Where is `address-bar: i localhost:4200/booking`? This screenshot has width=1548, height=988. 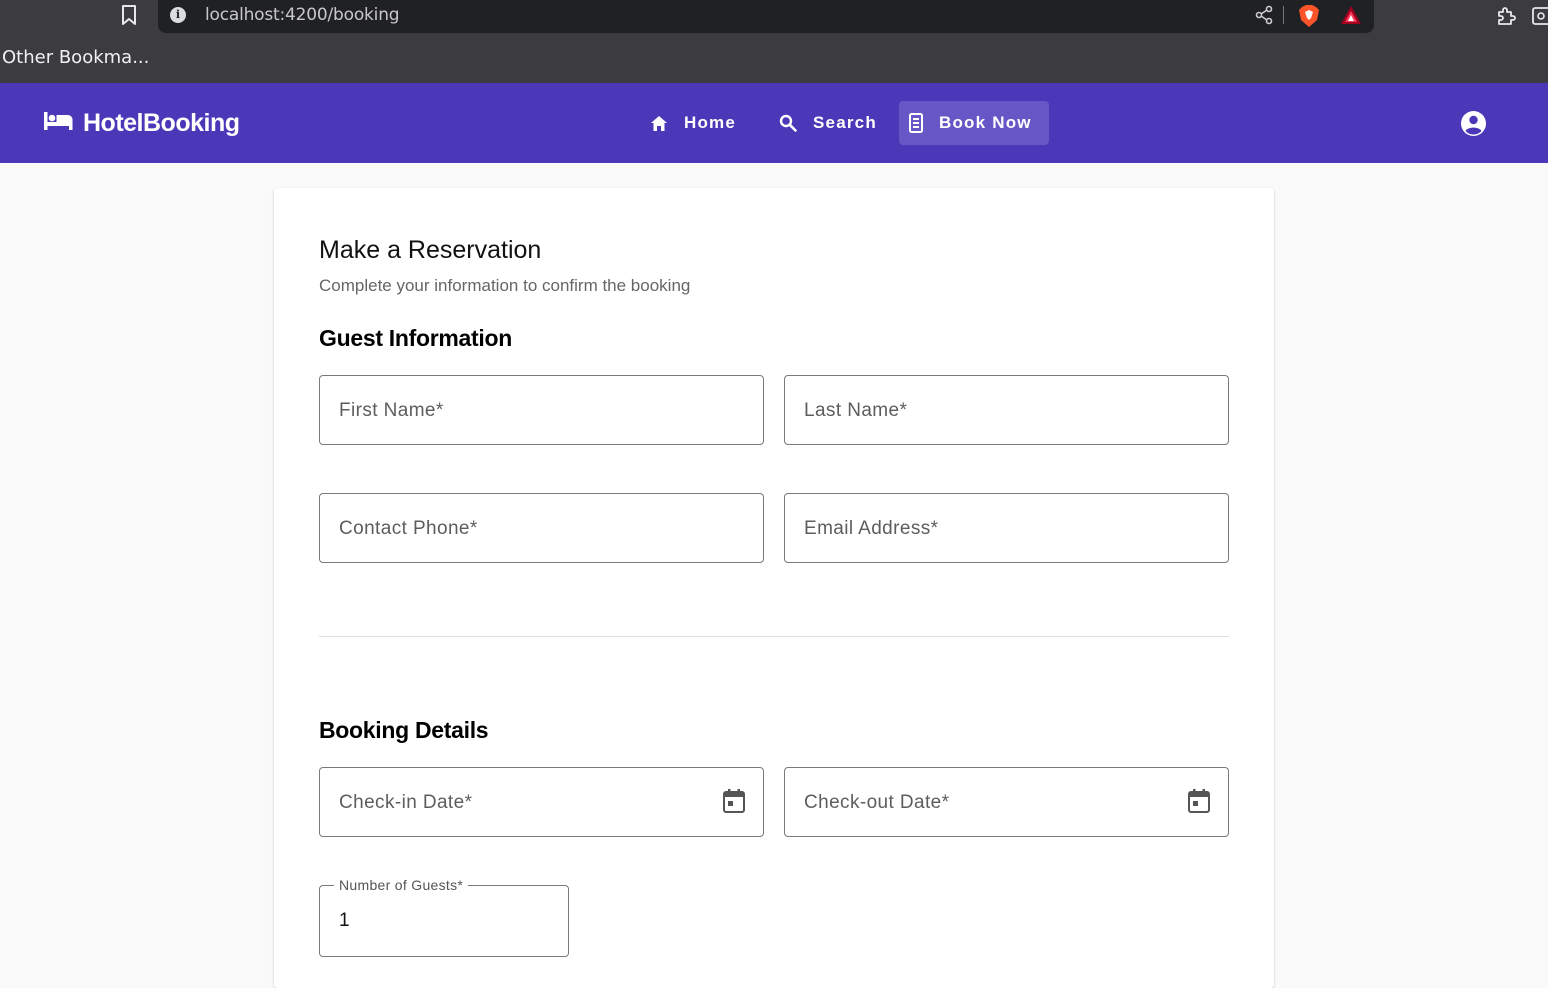 address-bar: i localhost:4200/booking is located at coordinates (766, 16).